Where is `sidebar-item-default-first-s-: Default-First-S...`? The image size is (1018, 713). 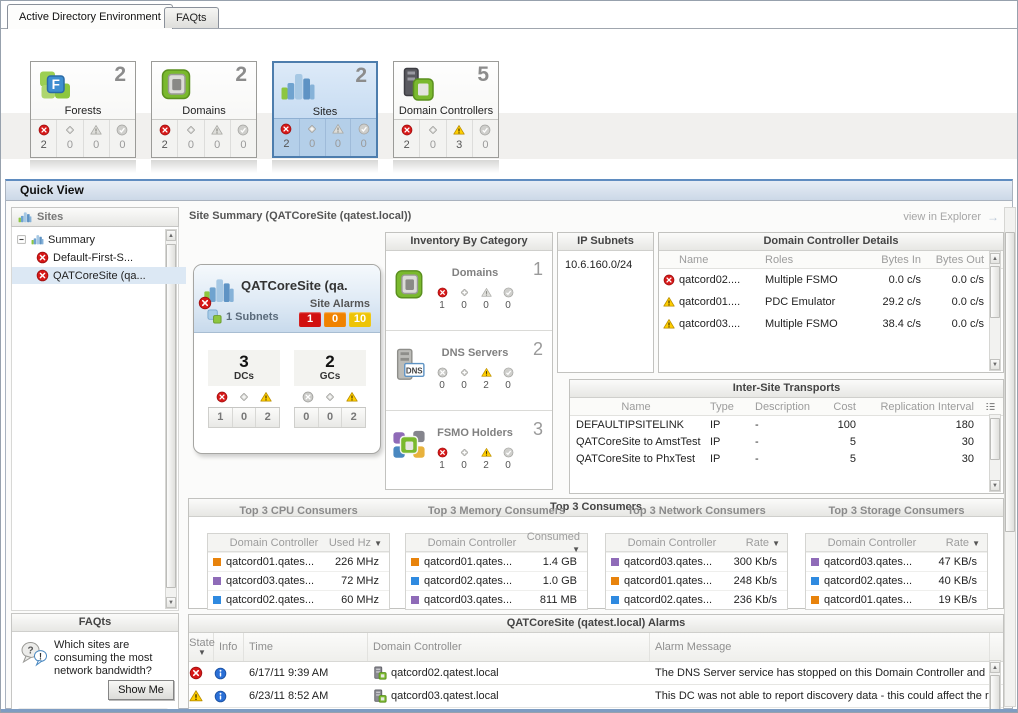 sidebar-item-default-first-s-: Default-First-S... is located at coordinates (99, 257).